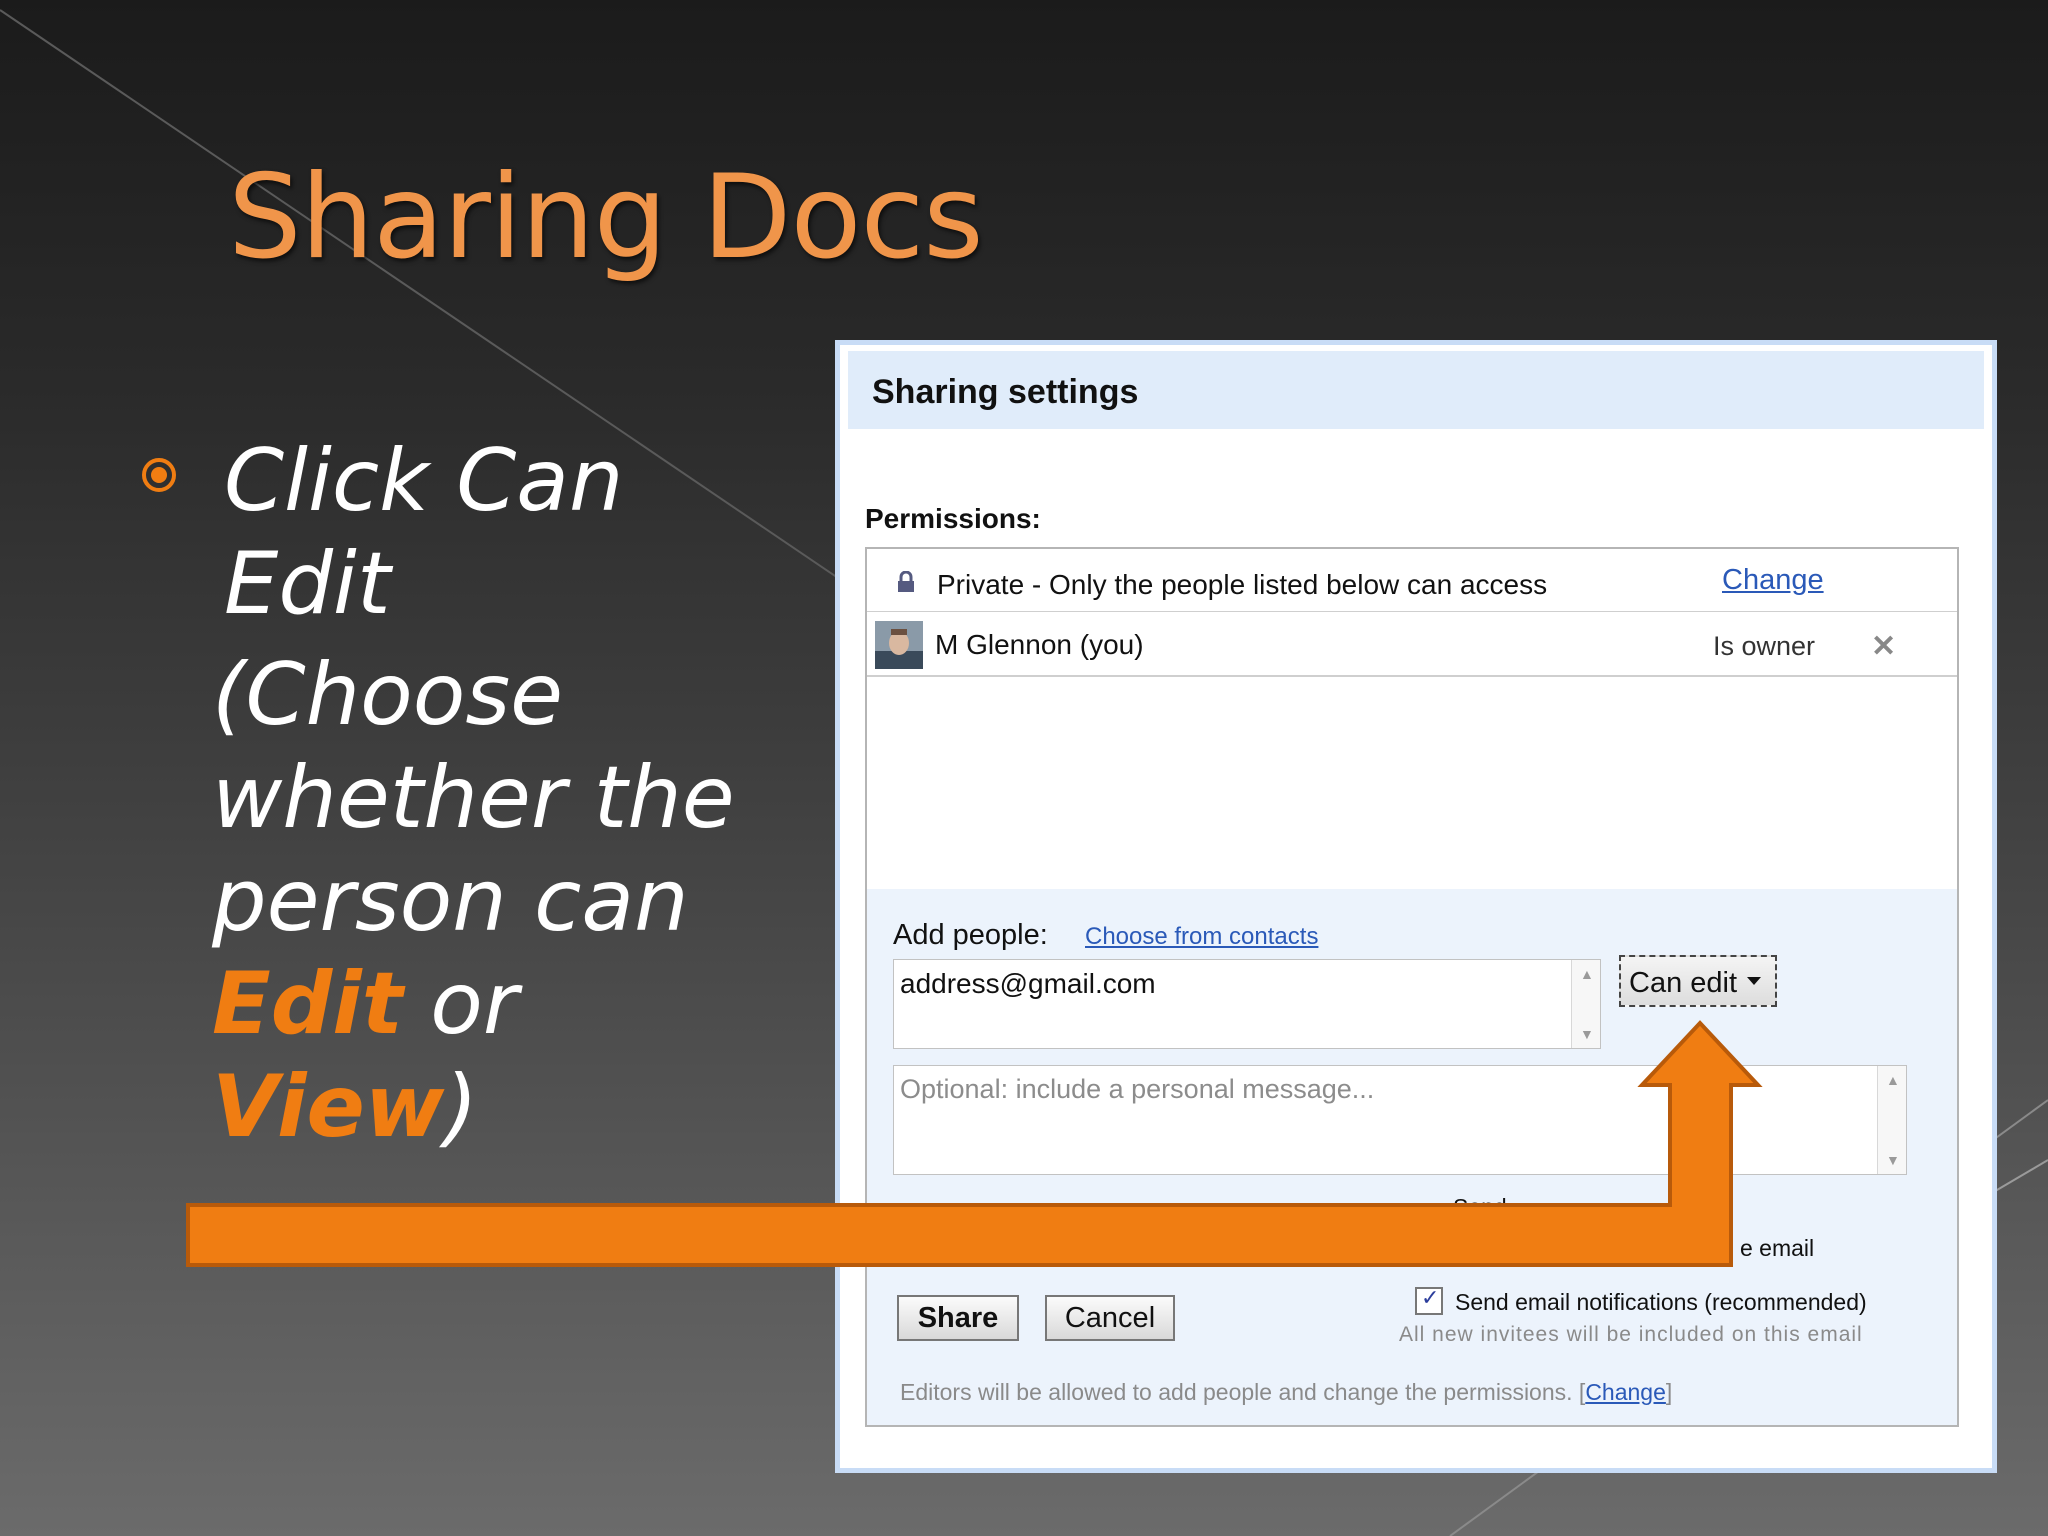  I want to click on bullet-circle-icon, so click(159, 475).